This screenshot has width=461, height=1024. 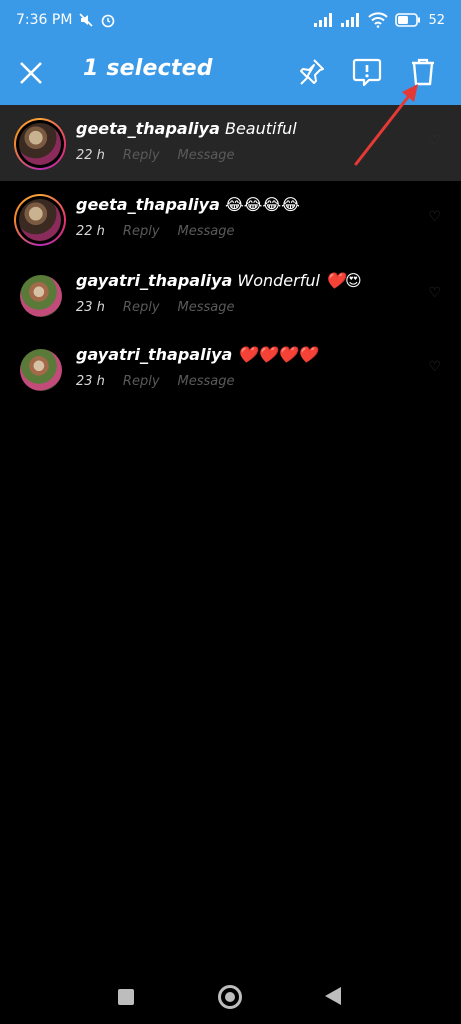 I want to click on status-bar: 7:36 PM 52, so click(x=230, y=20).